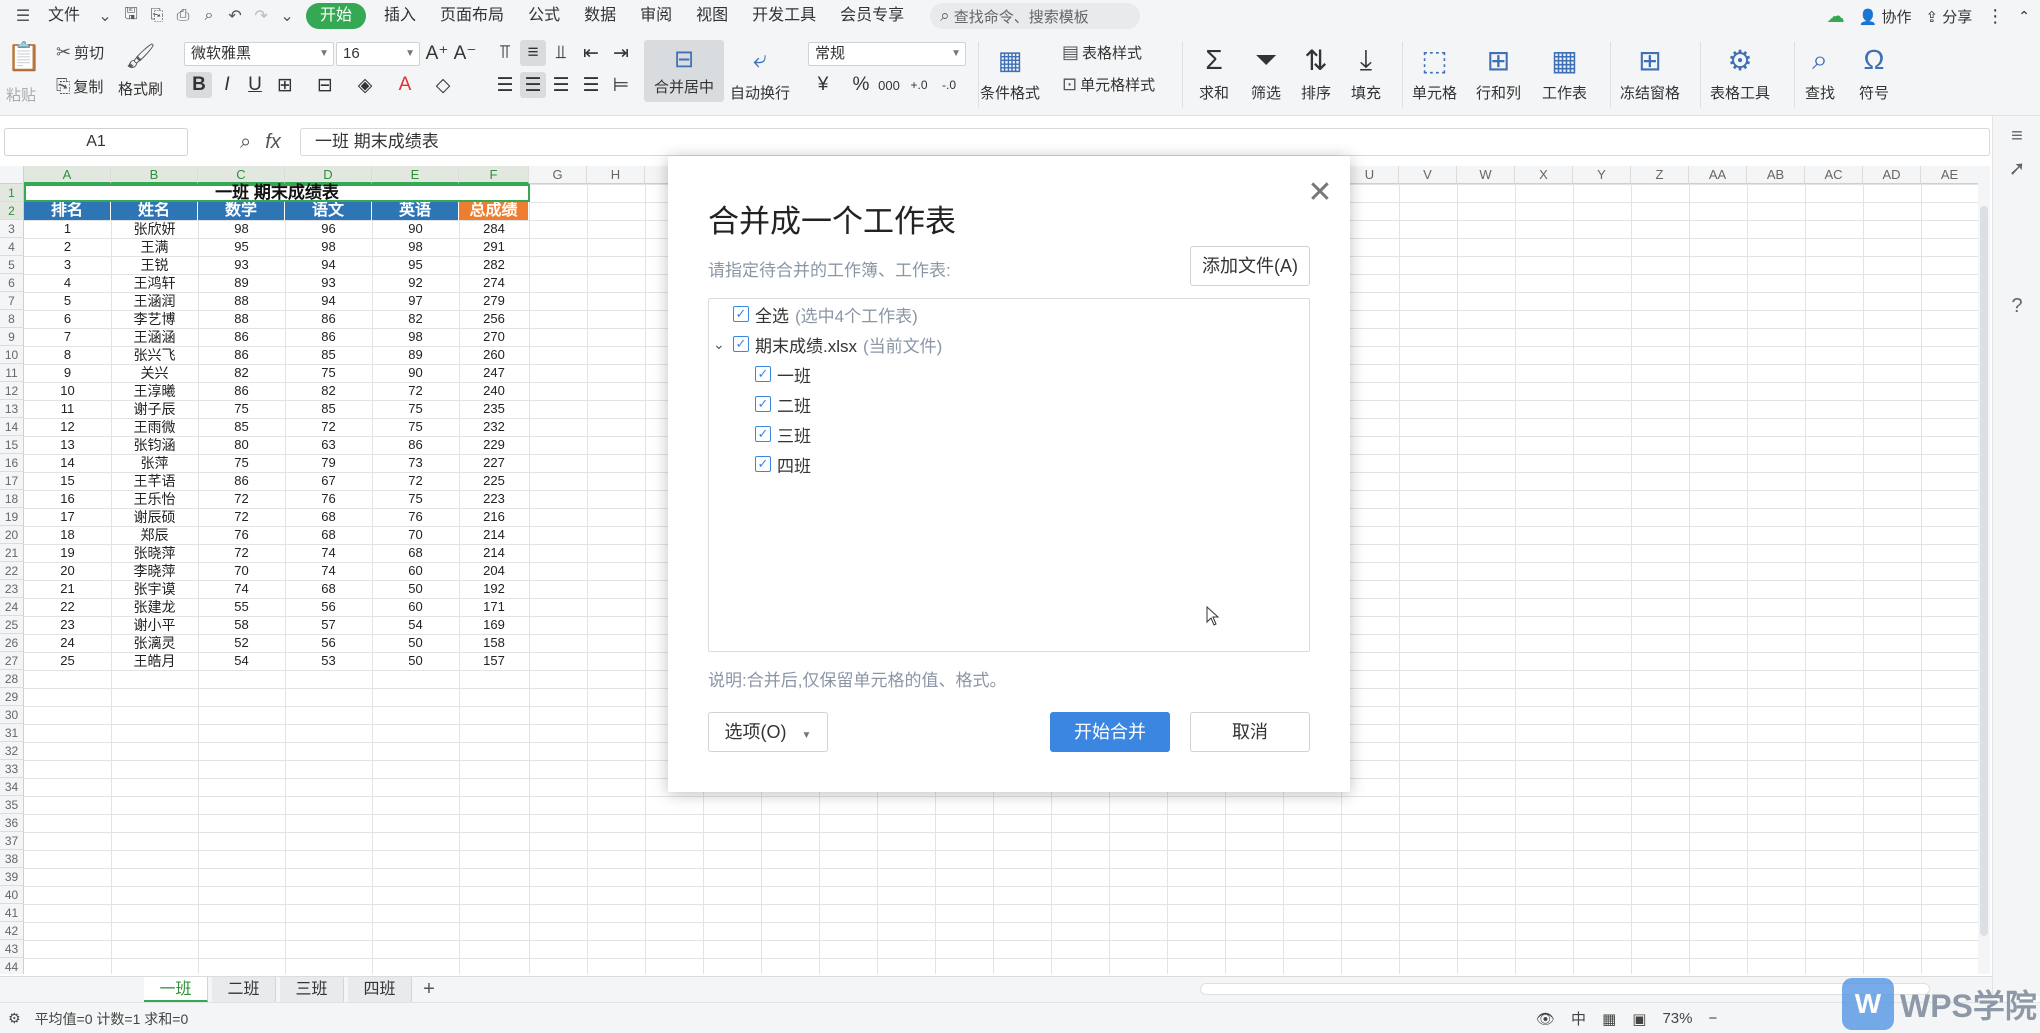 This screenshot has width=2040, height=1033. I want to click on print-icon: ⎙, so click(183, 16).